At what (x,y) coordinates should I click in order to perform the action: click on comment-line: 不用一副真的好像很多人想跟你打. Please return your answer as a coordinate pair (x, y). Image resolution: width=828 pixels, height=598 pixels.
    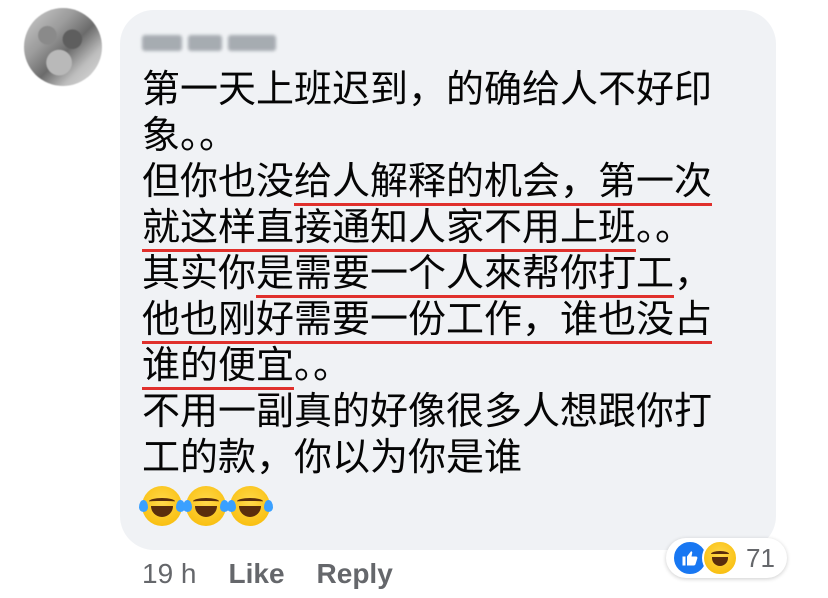
    Looking at the image, I should click on (427, 411).